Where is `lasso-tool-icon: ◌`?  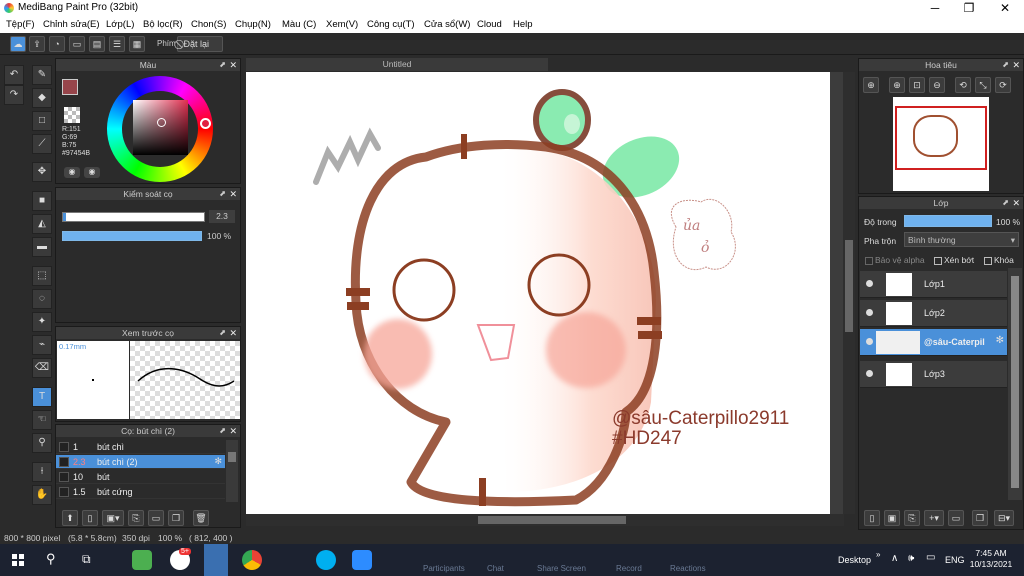
lasso-tool-icon: ◌ is located at coordinates (42, 299).